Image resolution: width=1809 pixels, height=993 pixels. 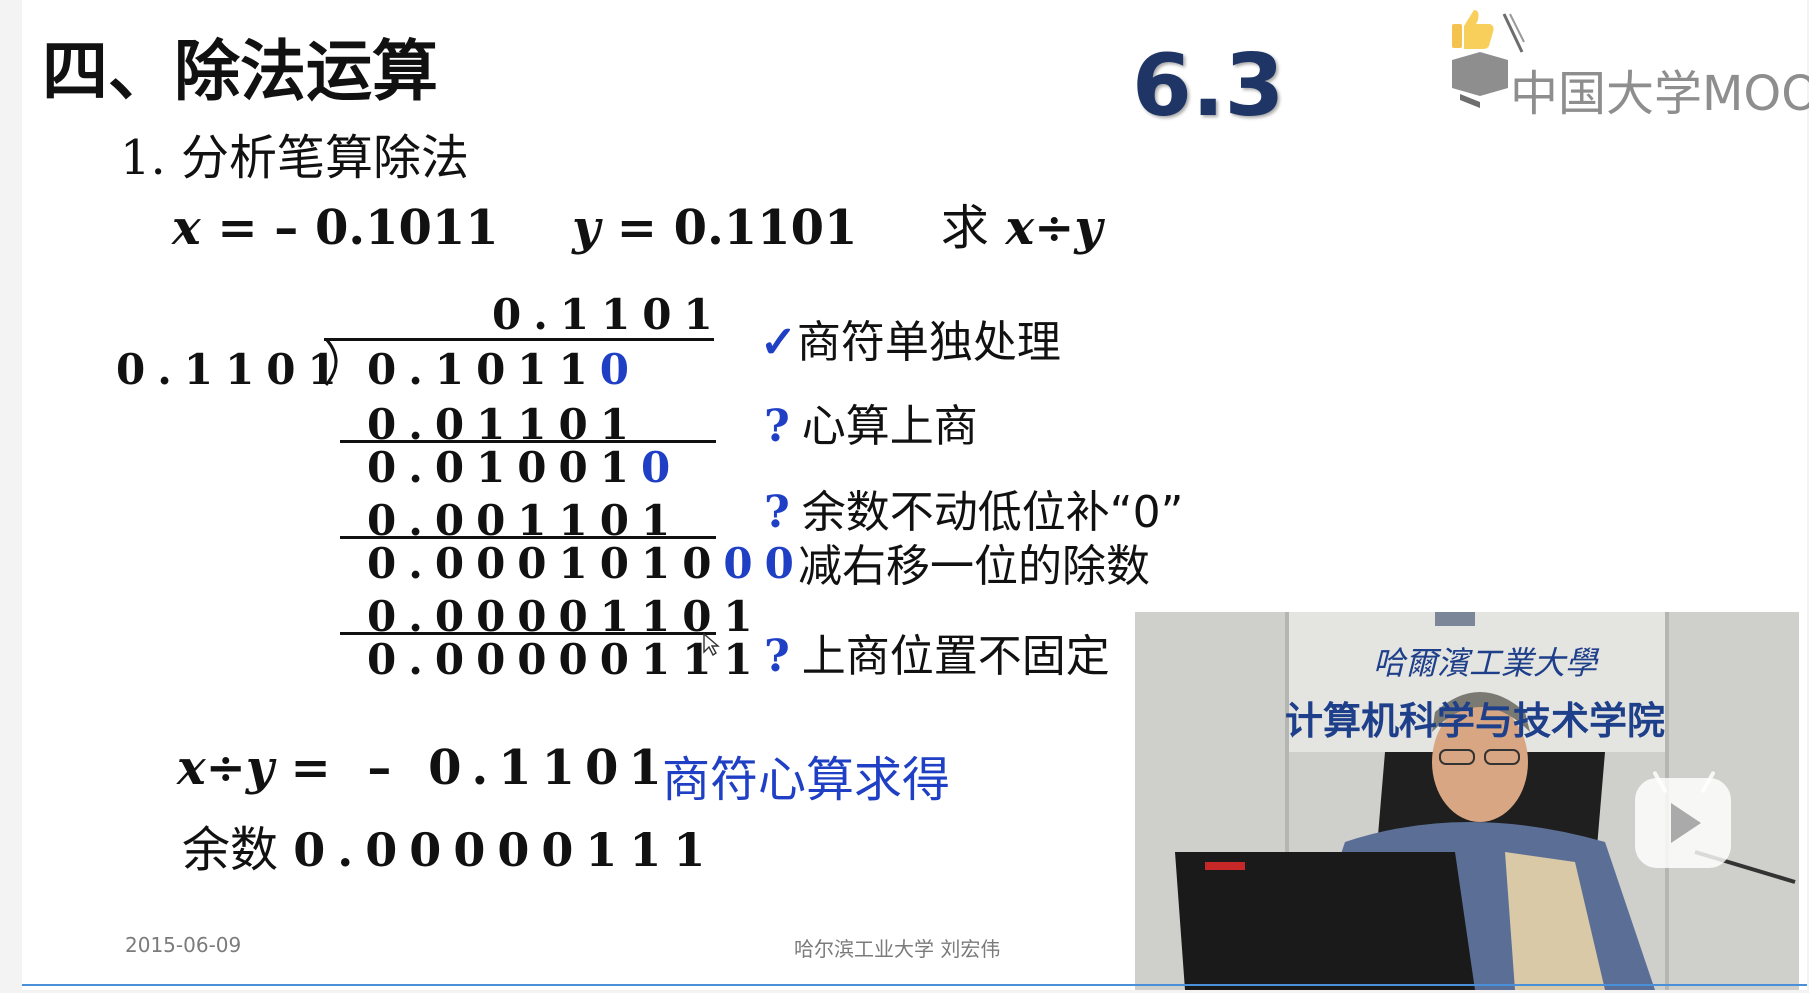 I want to click on division-bar, so click(x=519, y=339).